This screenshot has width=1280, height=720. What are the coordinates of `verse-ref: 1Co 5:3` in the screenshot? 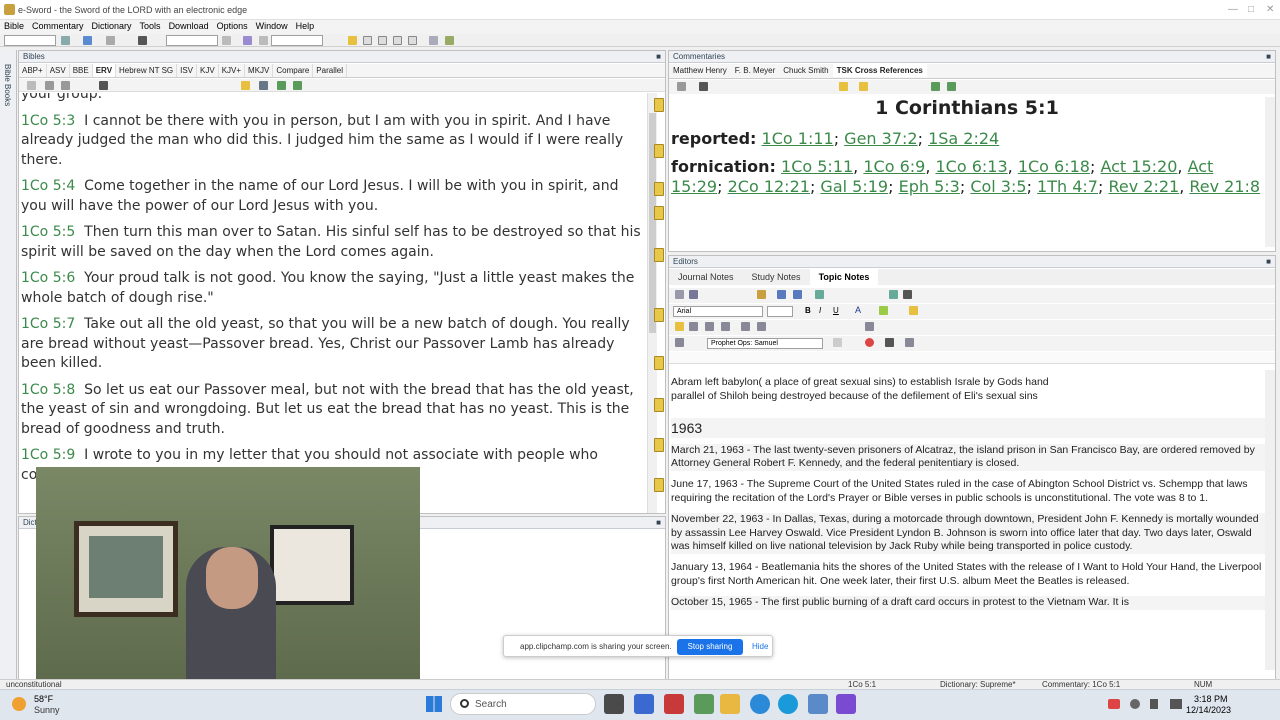 It's located at (48, 121).